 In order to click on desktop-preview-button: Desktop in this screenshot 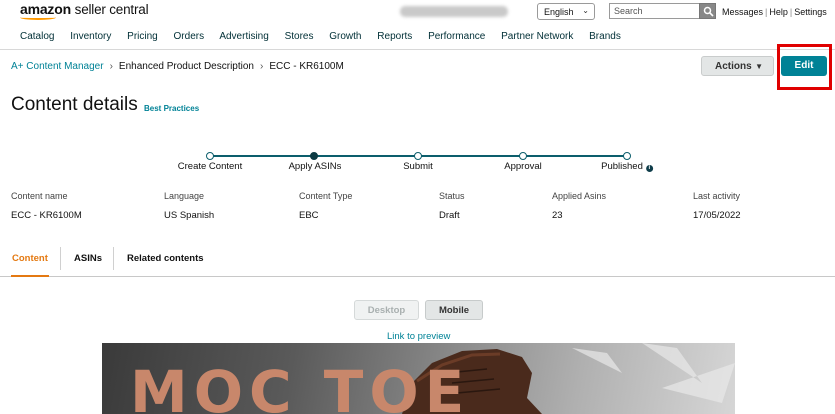, I will do `click(386, 310)`.